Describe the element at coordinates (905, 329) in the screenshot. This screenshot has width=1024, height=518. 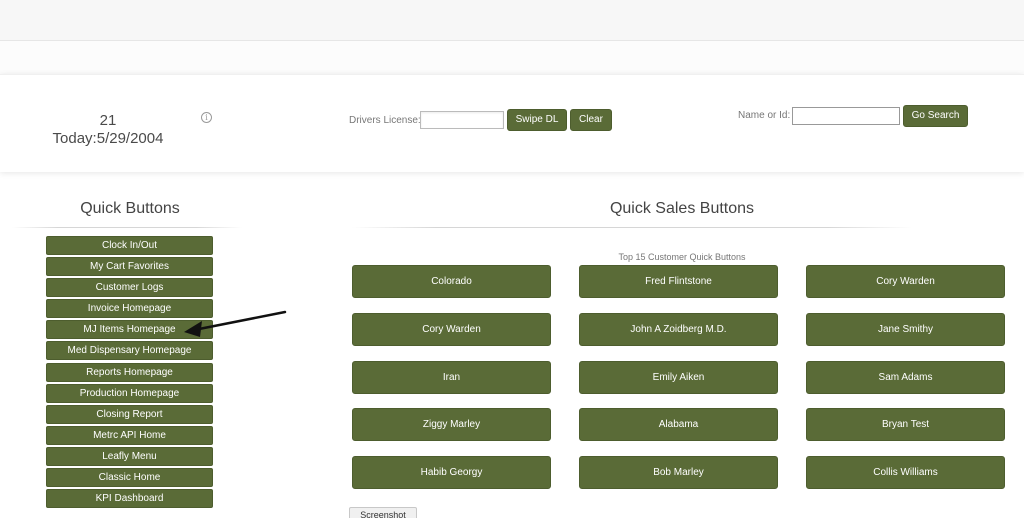
I see `sales-button: Jane Smithy` at that location.